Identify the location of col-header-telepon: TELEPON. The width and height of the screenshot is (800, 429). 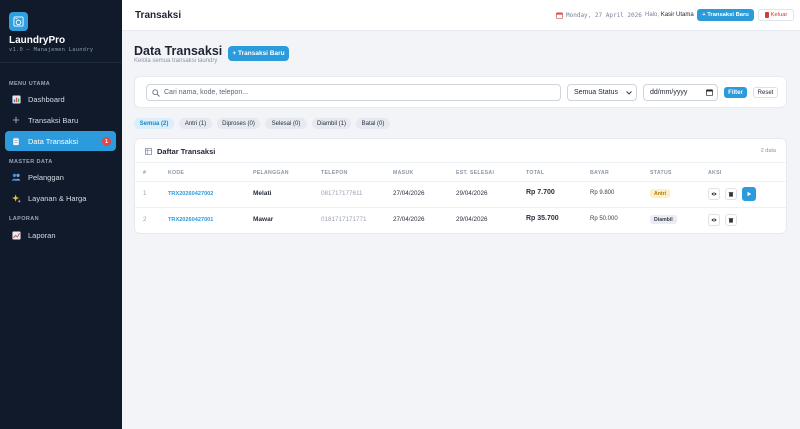
(334, 173).